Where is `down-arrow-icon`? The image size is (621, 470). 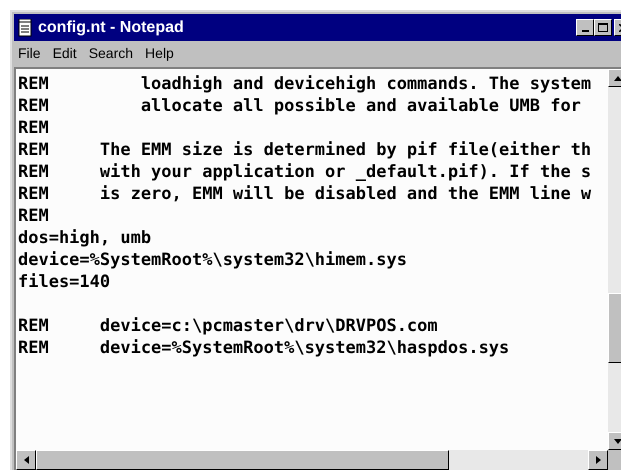
down-arrow-icon is located at coordinates (617, 441).